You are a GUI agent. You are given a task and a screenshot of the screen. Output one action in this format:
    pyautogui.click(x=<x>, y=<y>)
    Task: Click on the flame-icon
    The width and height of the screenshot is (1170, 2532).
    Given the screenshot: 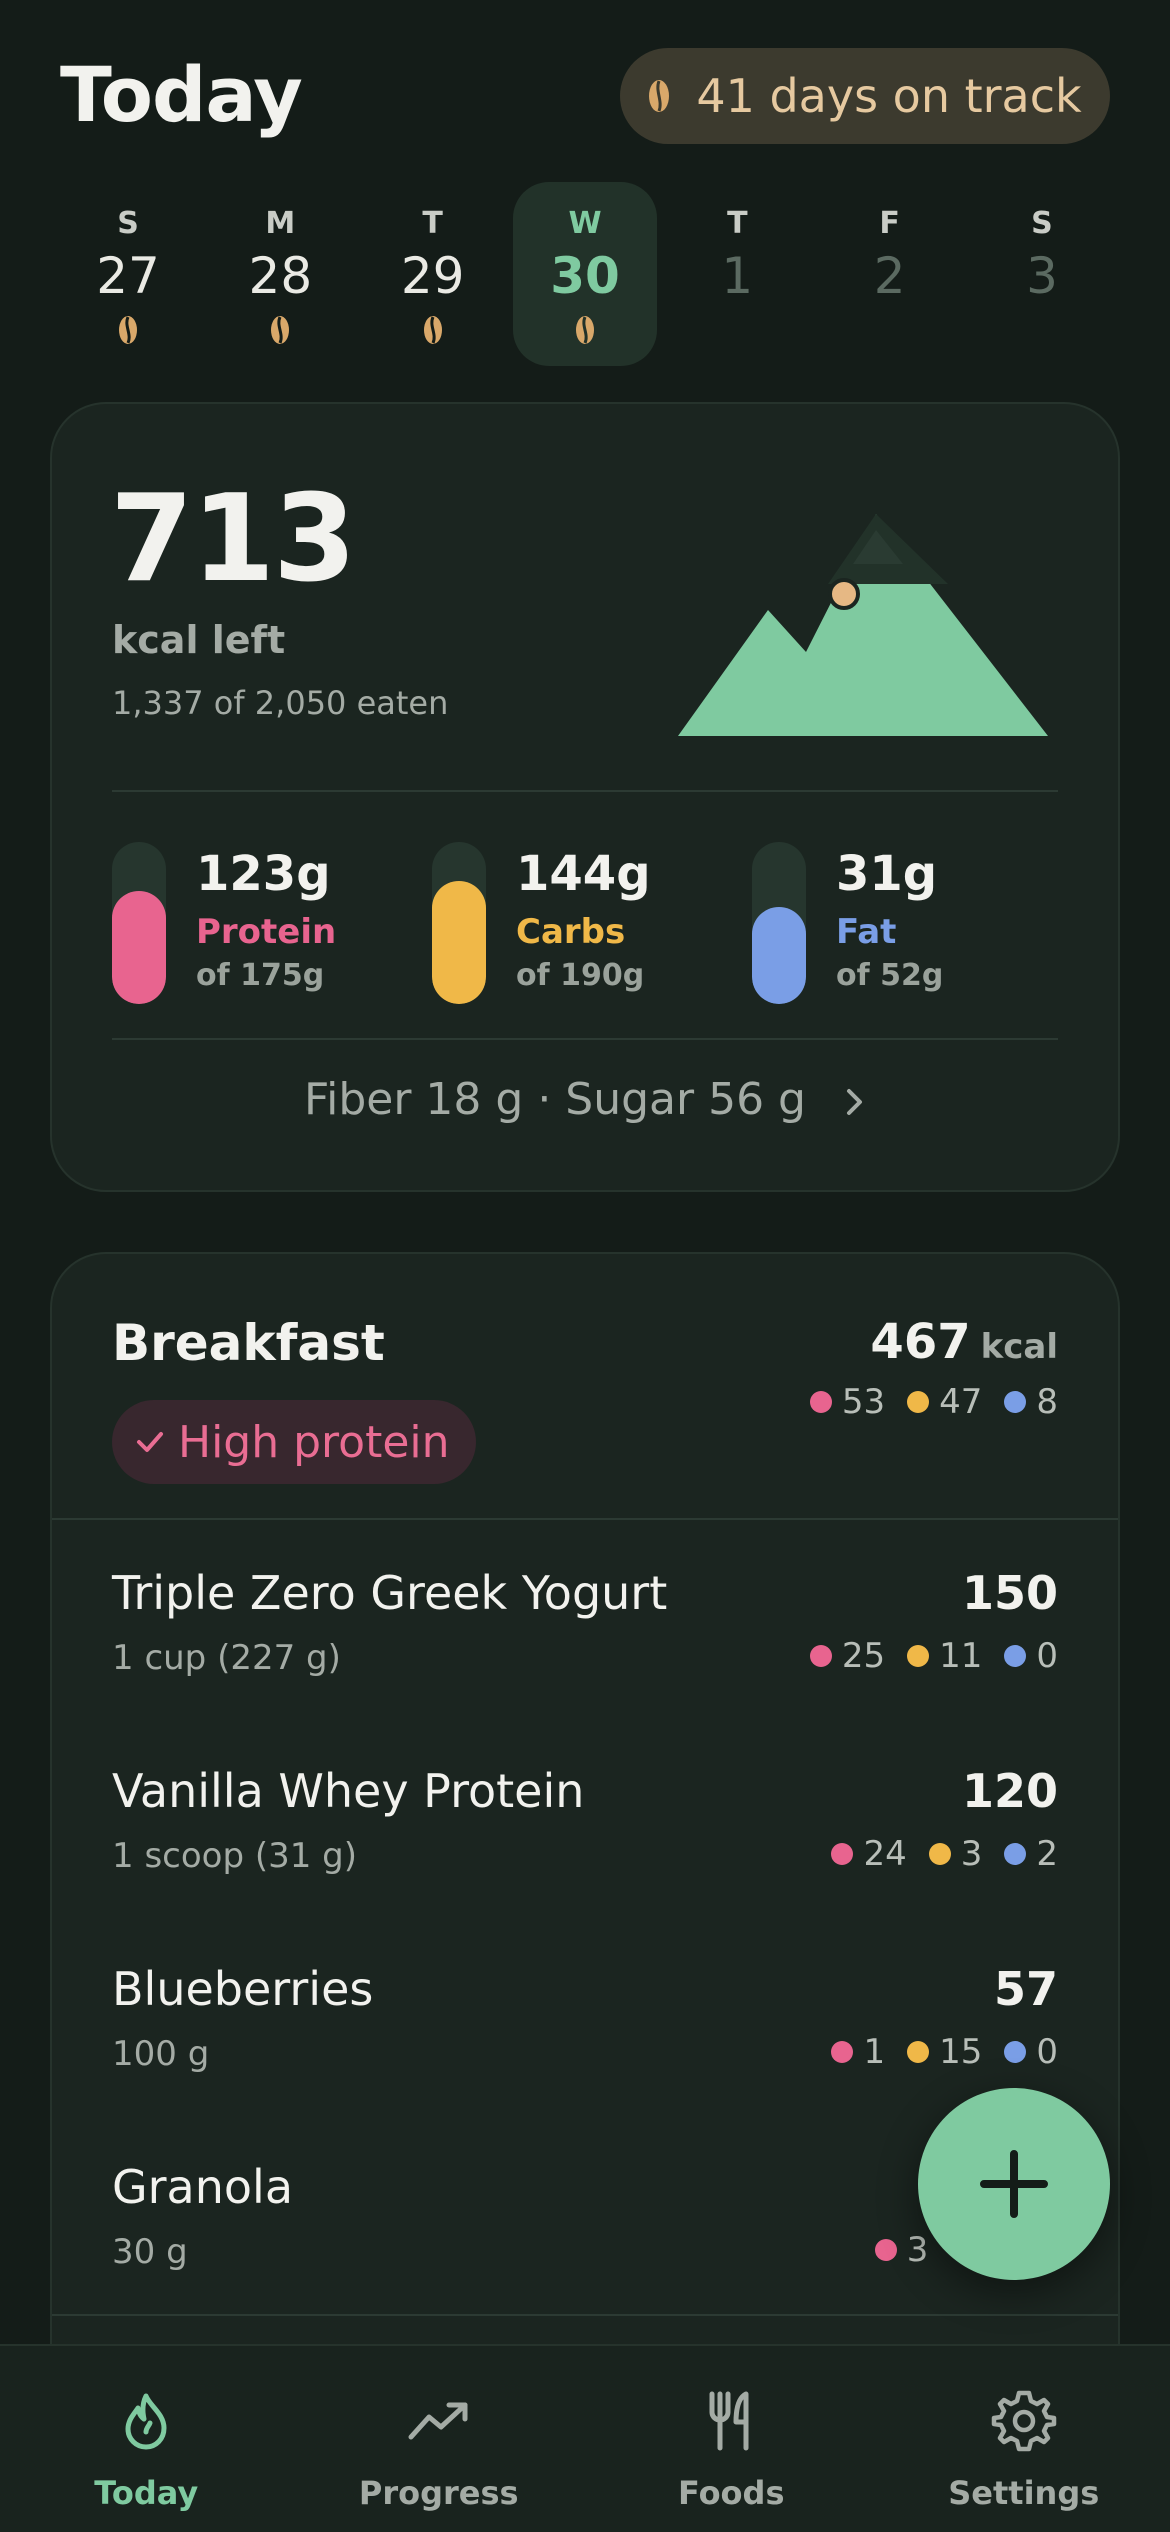 What is the action you would take?
    pyautogui.click(x=146, y=2421)
    